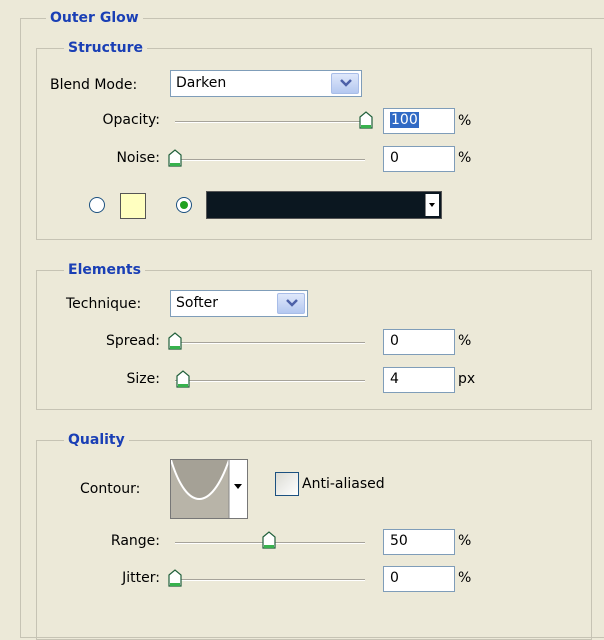 The image size is (604, 640). What do you see at coordinates (175, 578) in the screenshot?
I see `jitter-slider-thumb` at bounding box center [175, 578].